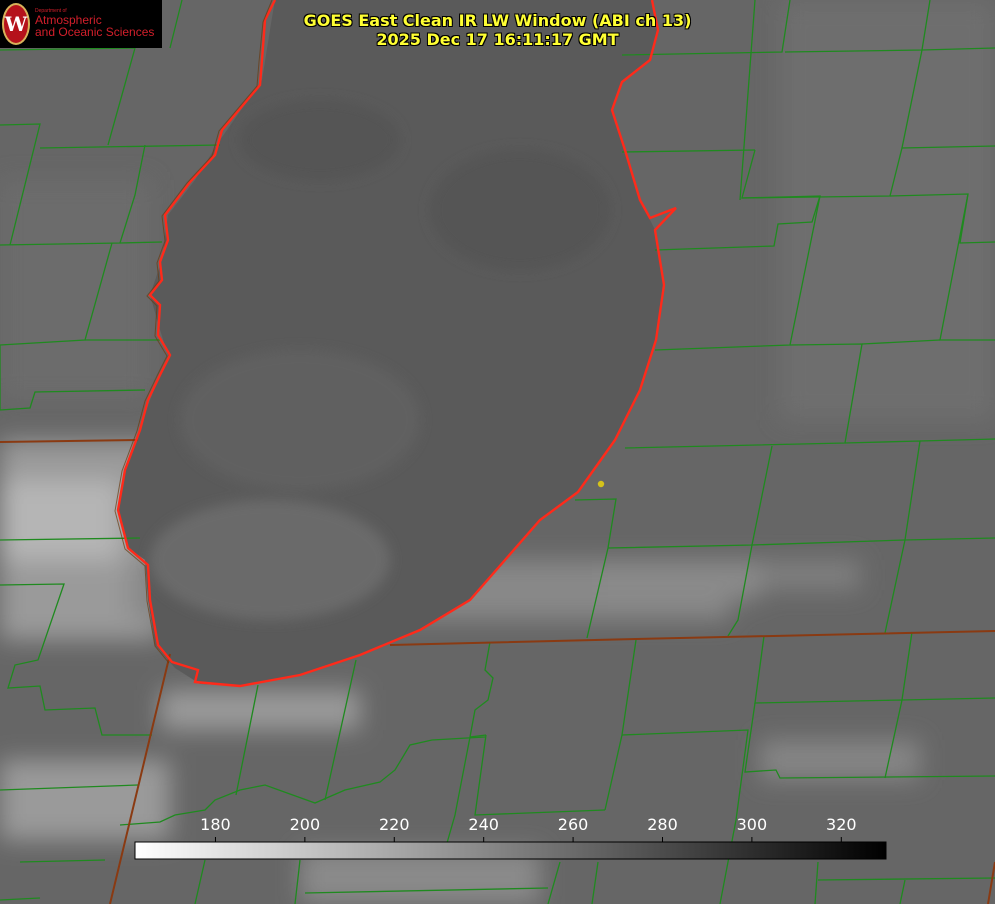 The width and height of the screenshot is (995, 904). What do you see at coordinates (483, 824) in the screenshot?
I see `colorbar-tick-label: 240` at bounding box center [483, 824].